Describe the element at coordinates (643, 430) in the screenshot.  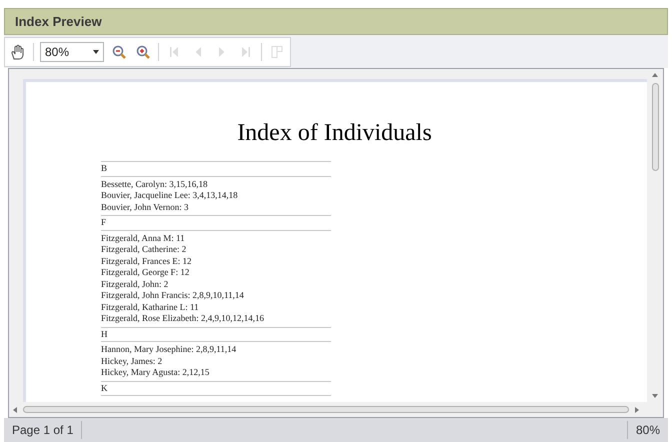
I see `zoom-level: 80%` at that location.